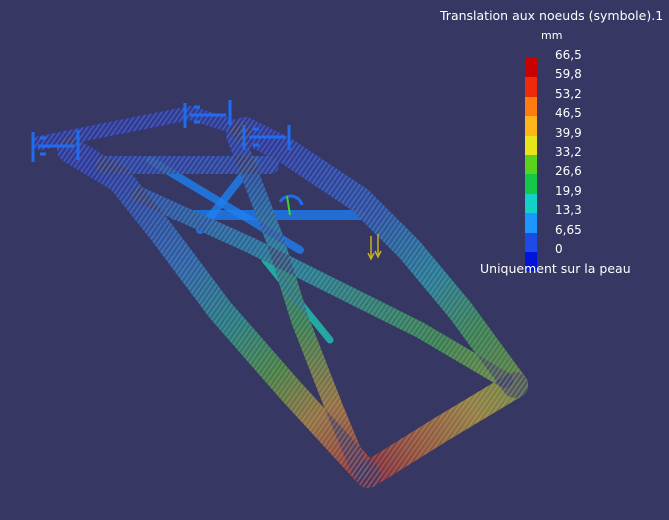  What do you see at coordinates (568, 229) in the screenshot?
I see `legend-tick-label: 6,65` at bounding box center [568, 229].